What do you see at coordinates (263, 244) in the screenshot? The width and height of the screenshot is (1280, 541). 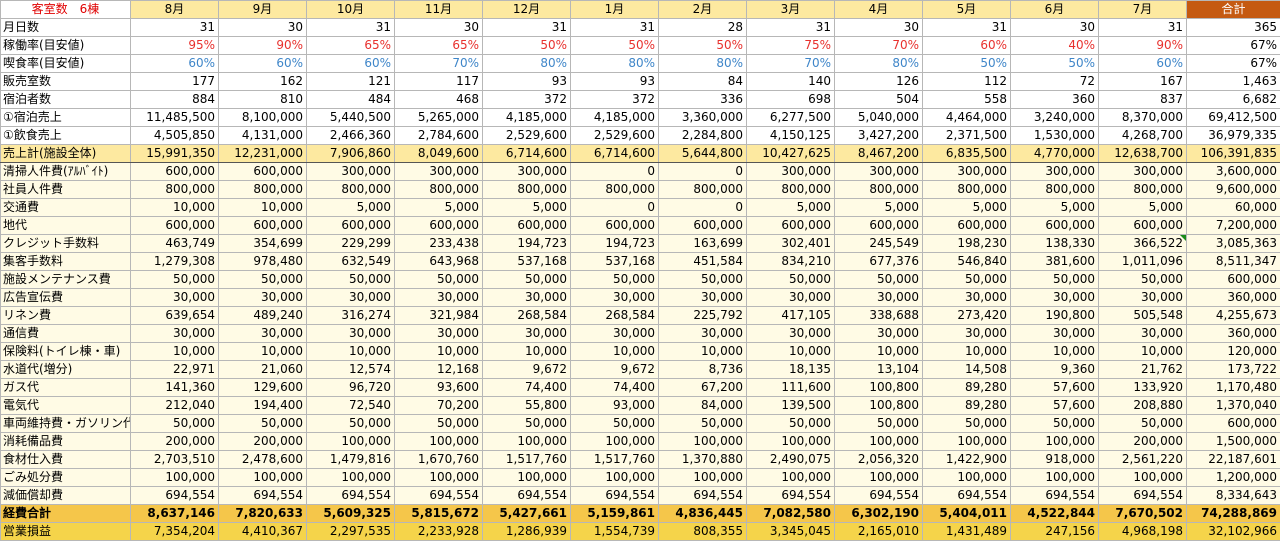 I see `cell-value: 354,699` at bounding box center [263, 244].